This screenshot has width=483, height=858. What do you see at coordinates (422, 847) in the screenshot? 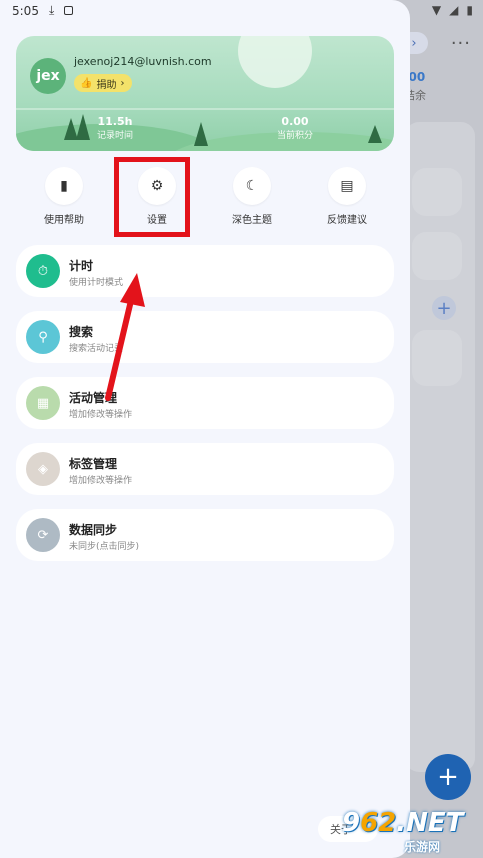
I see `watermark-subtitle: 乐游网` at bounding box center [422, 847].